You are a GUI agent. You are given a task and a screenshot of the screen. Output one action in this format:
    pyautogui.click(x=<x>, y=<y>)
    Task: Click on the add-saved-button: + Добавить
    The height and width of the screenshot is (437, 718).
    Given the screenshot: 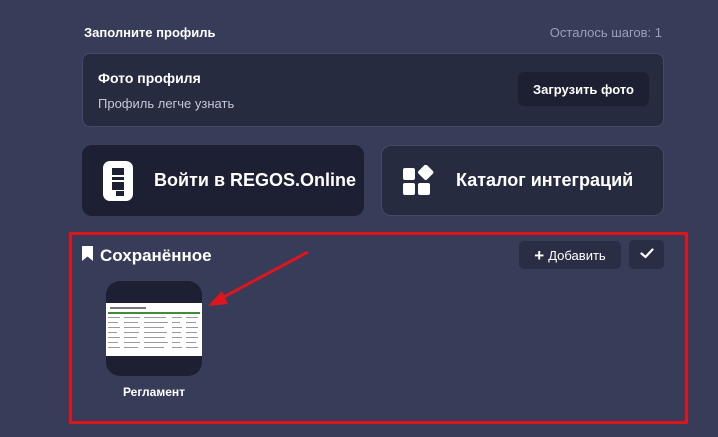 What is the action you would take?
    pyautogui.click(x=570, y=255)
    